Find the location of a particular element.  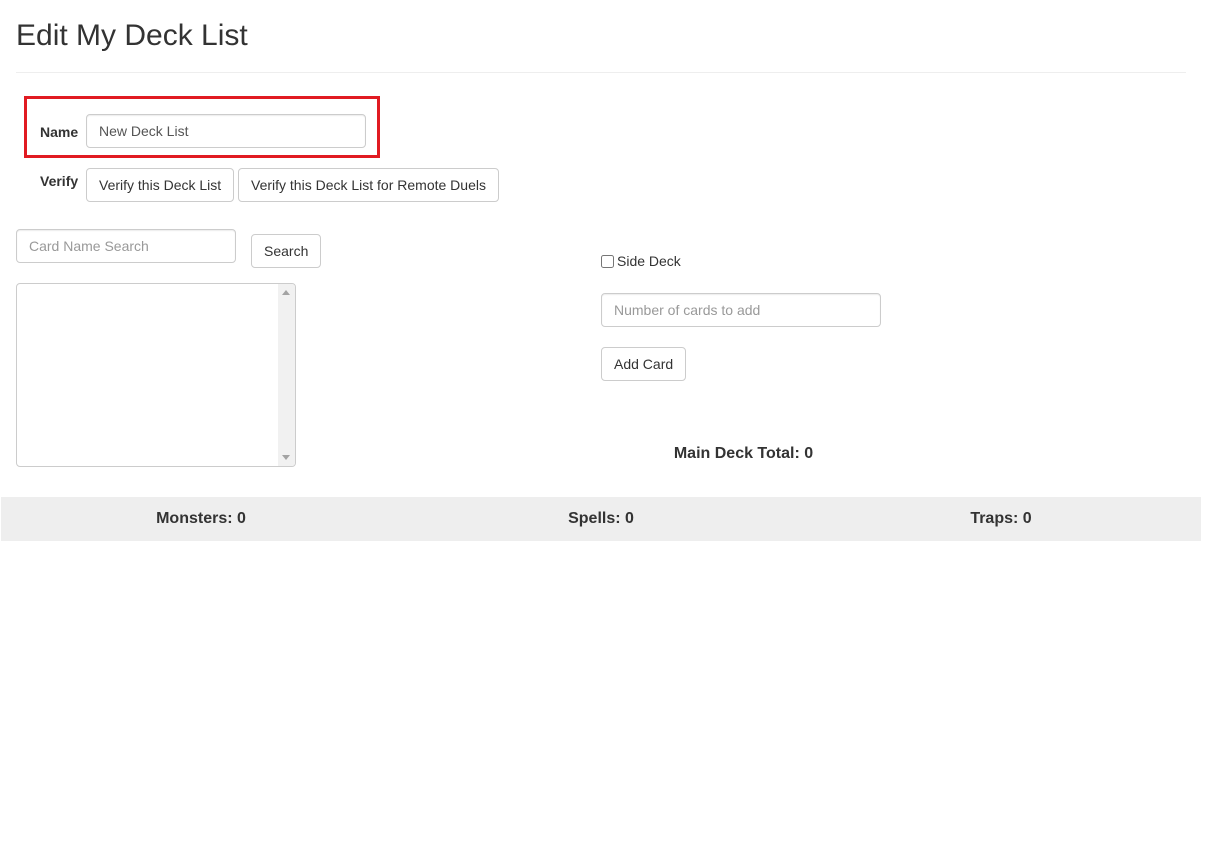

side-deck-option: Side Deck is located at coordinates (641, 261).